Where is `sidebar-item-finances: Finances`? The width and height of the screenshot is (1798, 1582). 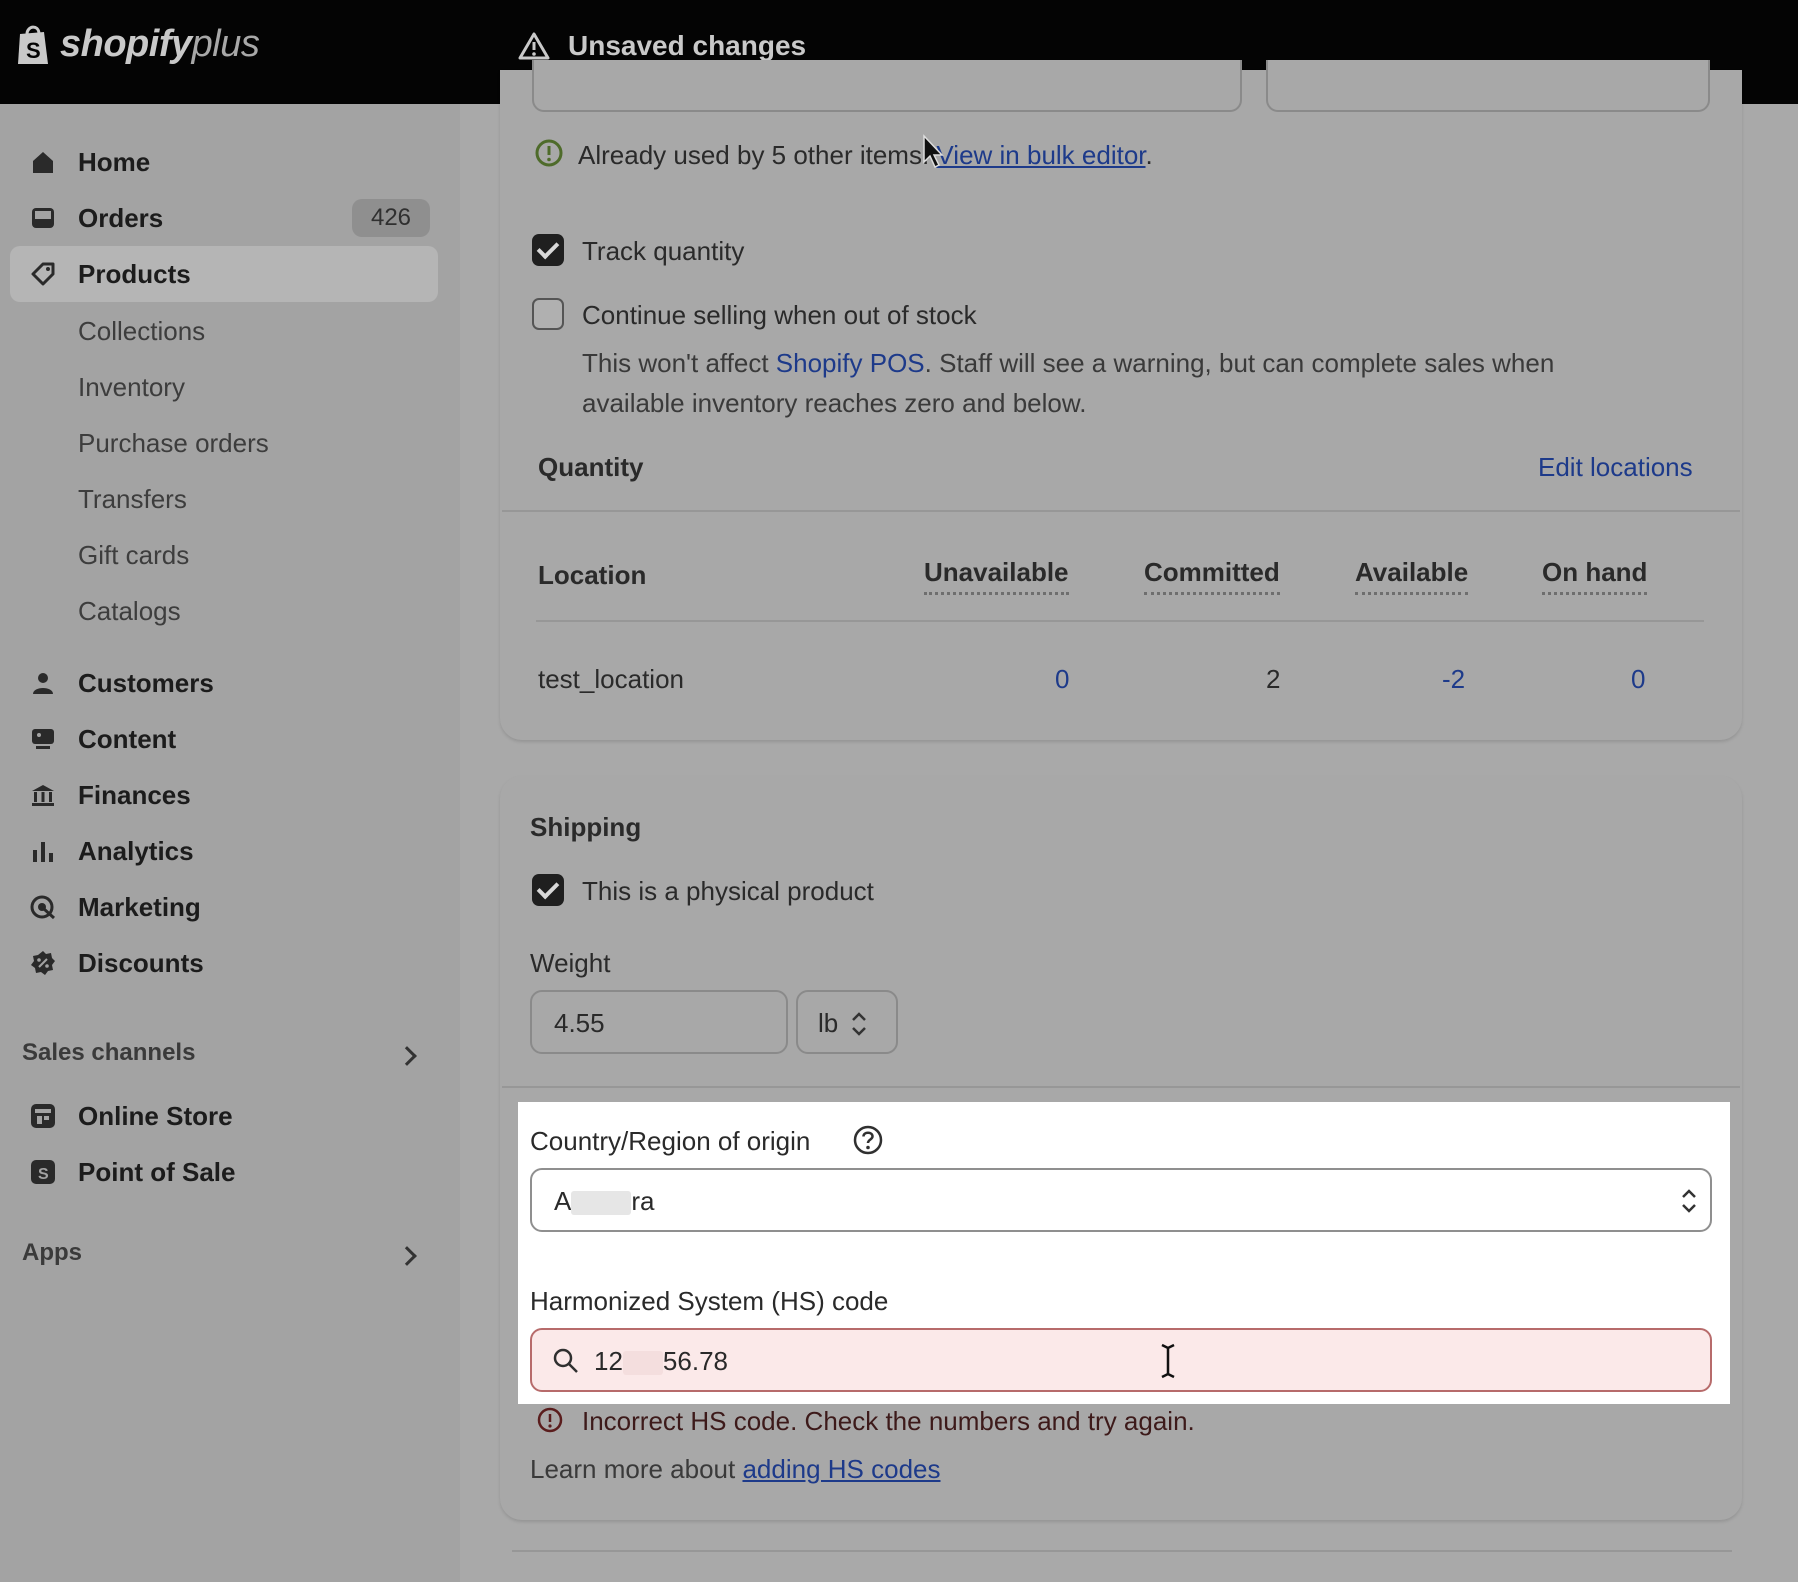 sidebar-item-finances: Finances is located at coordinates (224, 795).